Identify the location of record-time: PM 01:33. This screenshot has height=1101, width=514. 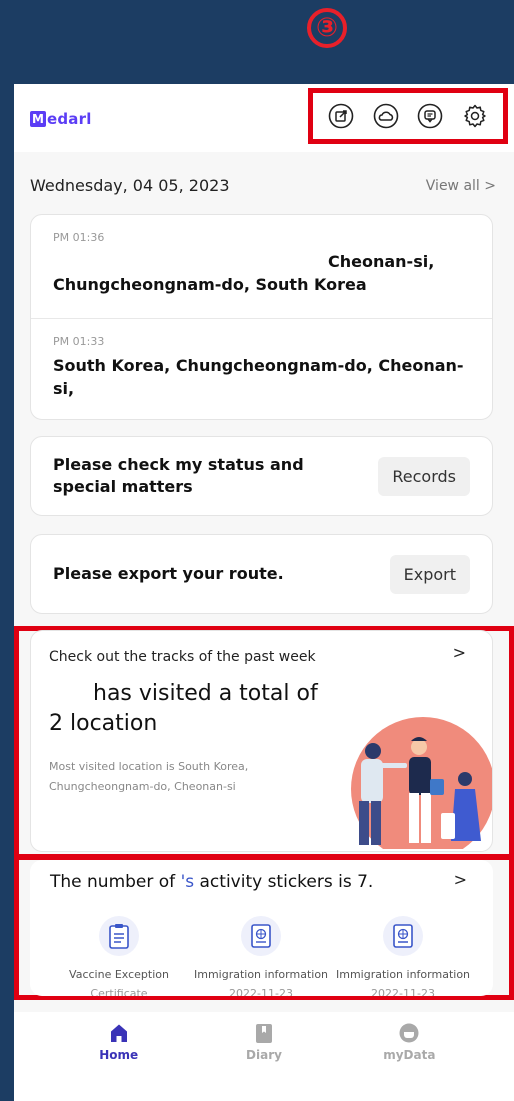
(79, 341).